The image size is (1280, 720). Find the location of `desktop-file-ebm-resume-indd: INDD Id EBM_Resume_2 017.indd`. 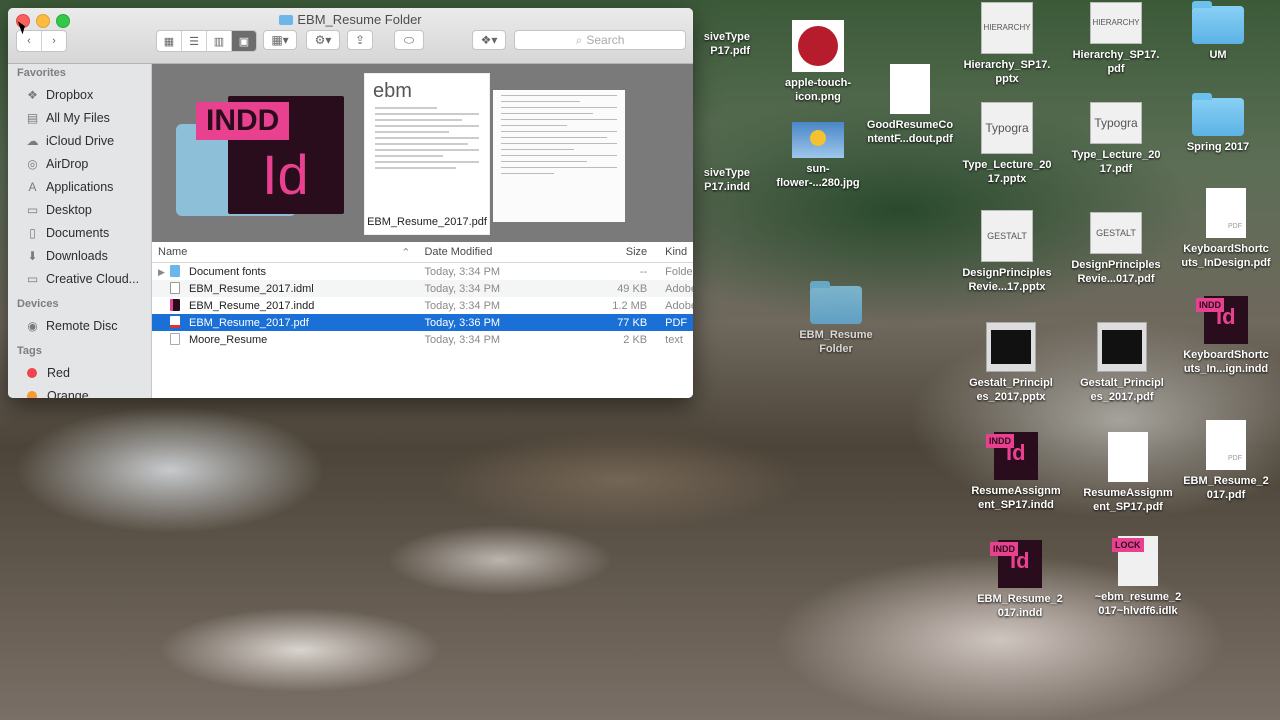

desktop-file-ebm-resume-indd: INDD Id EBM_Resume_2 017.indd is located at coordinates (1020, 580).